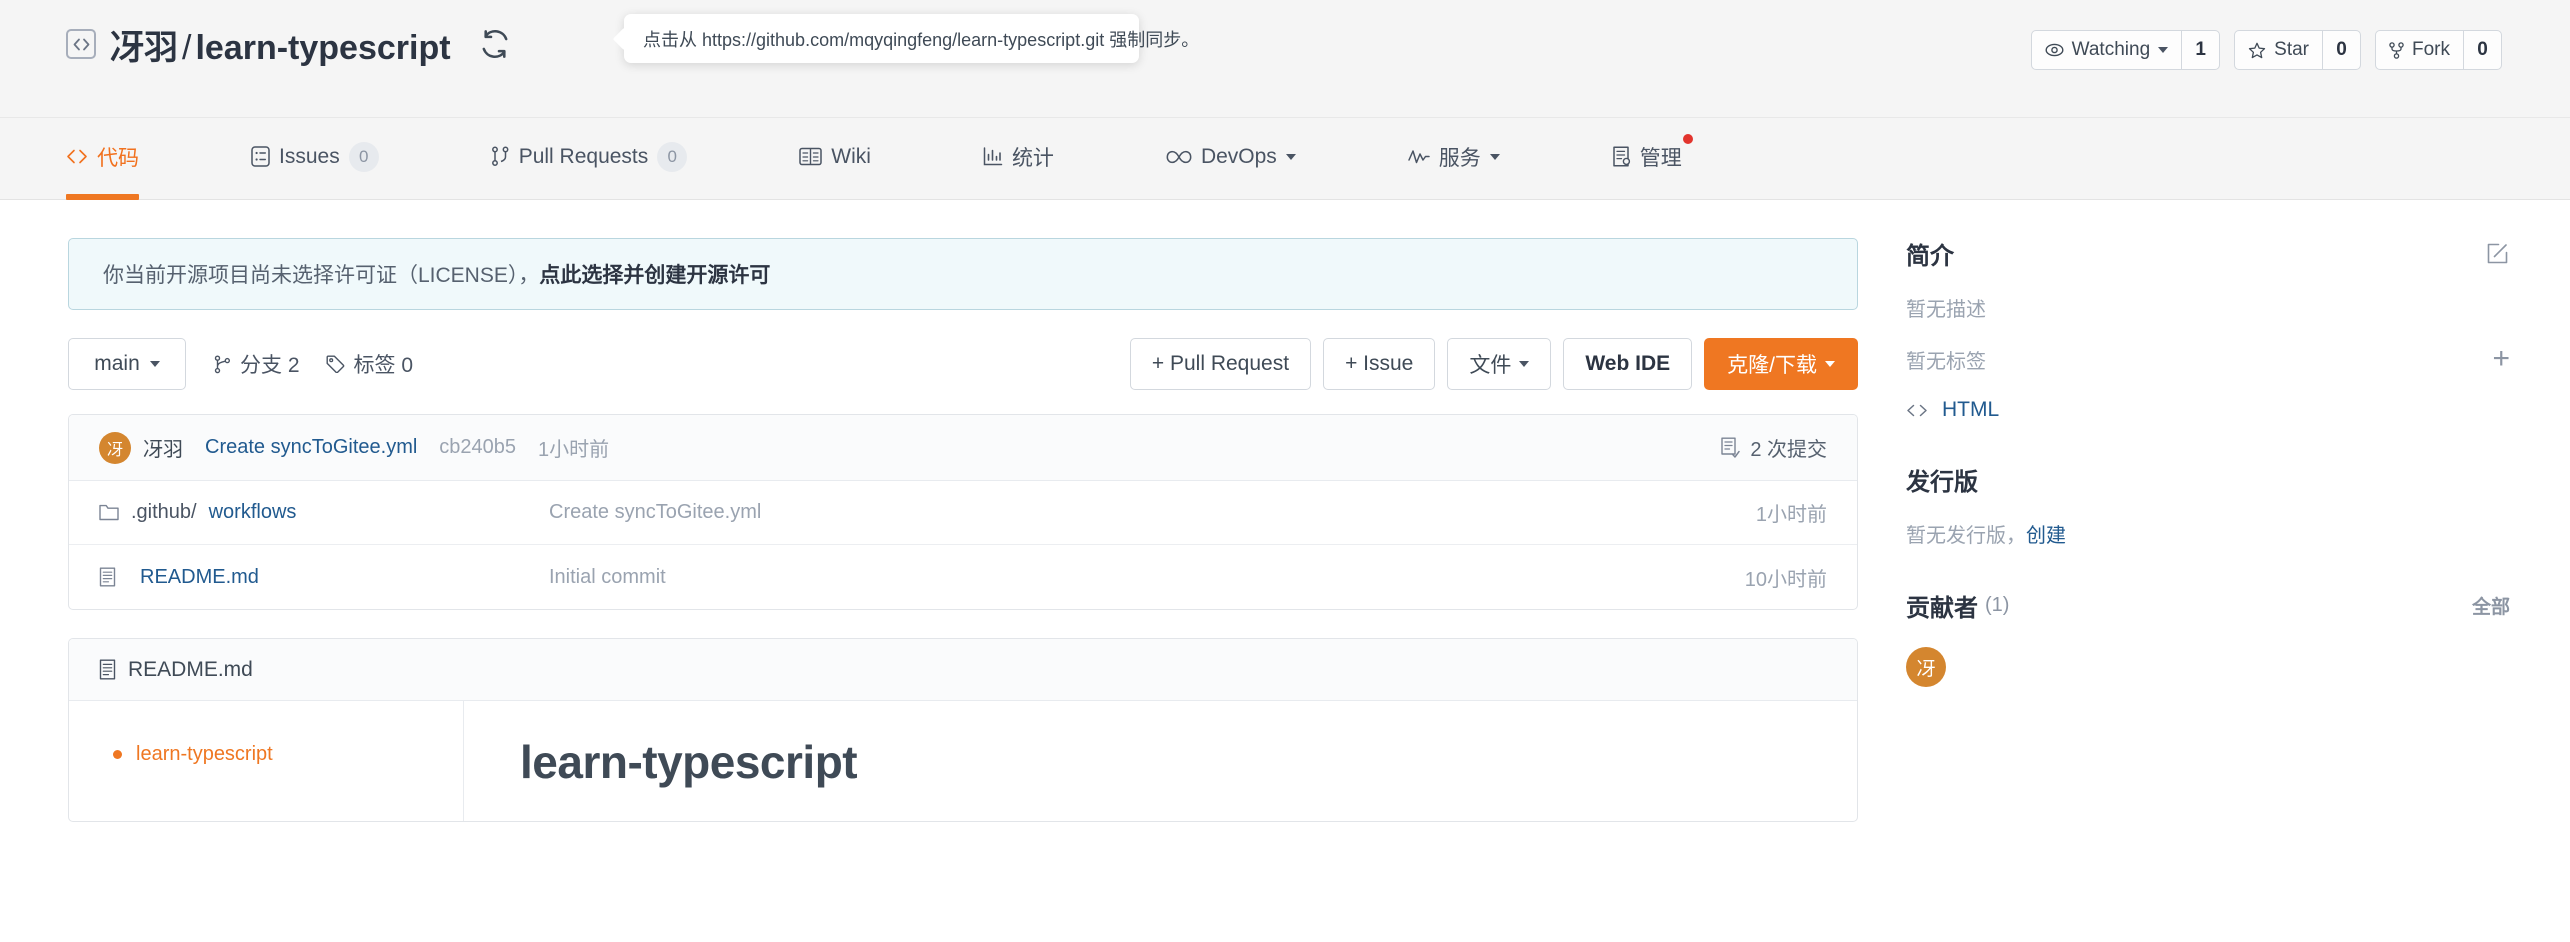 The image size is (2570, 942). I want to click on repo-title: 冴羽 / learn-typescript, so click(290, 44).